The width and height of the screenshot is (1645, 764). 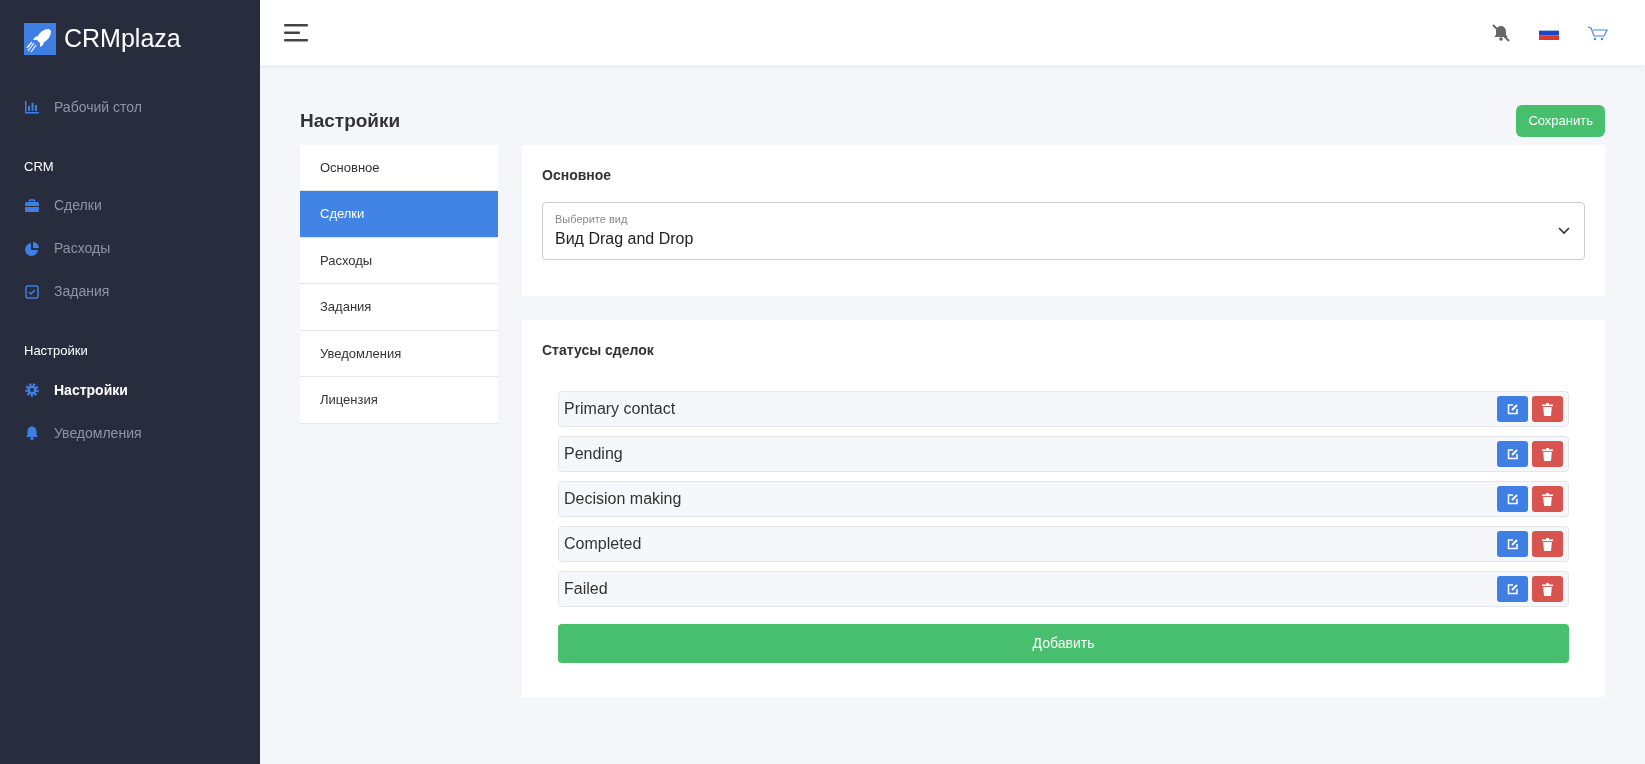 What do you see at coordinates (130, 248) in the screenshot?
I see `sidebar-item: Расходы` at bounding box center [130, 248].